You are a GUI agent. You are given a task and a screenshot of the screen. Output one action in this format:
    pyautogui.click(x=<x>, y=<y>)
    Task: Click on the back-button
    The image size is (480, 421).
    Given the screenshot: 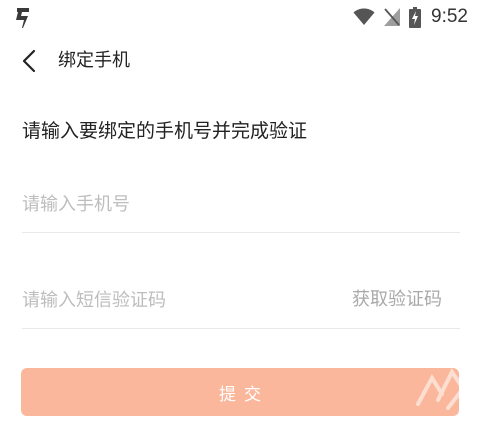 What is the action you would take?
    pyautogui.click(x=29, y=61)
    